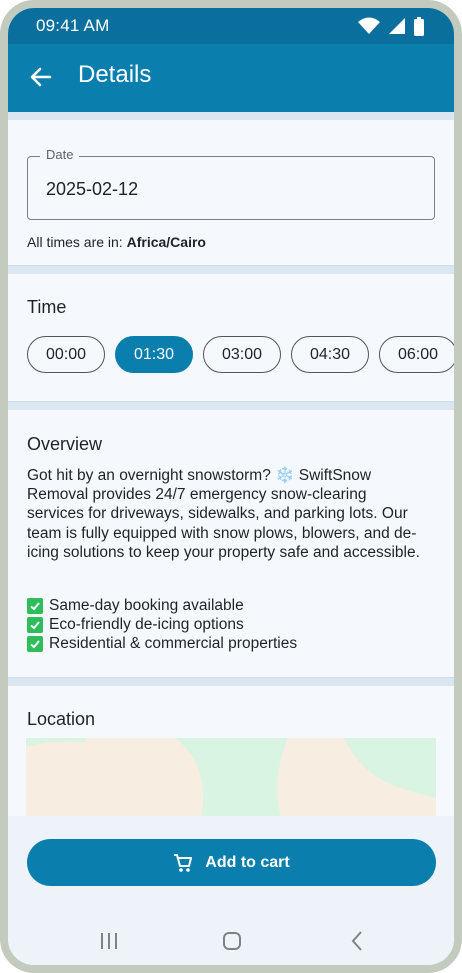 The height and width of the screenshot is (973, 462). I want to click on status-icons, so click(391, 26).